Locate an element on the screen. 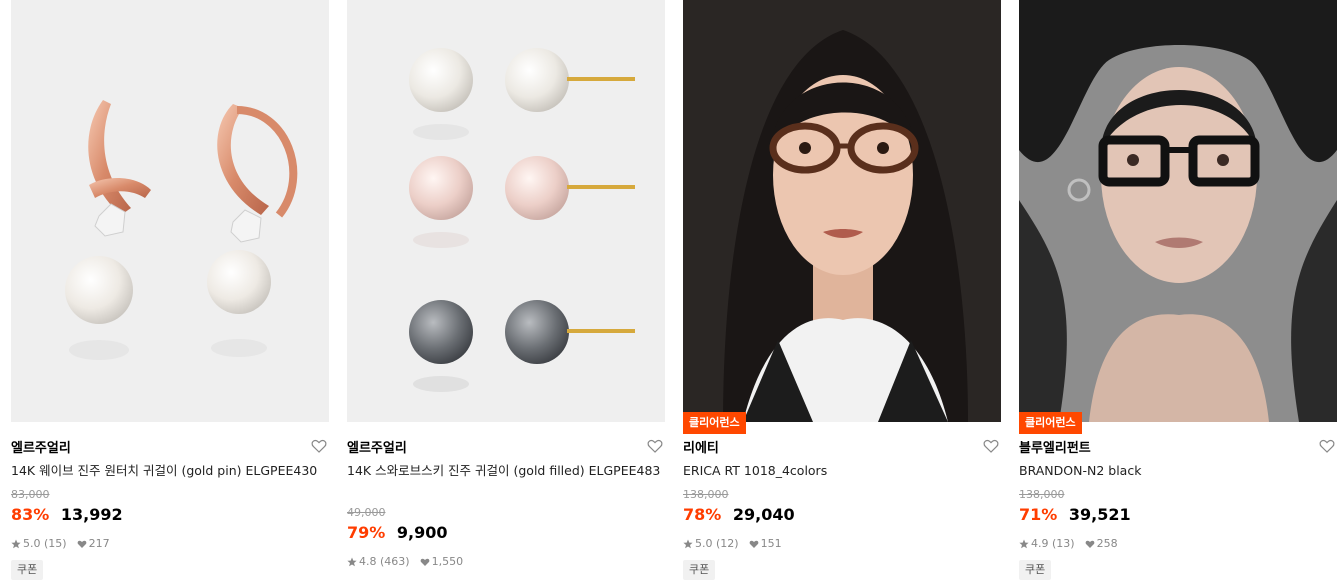 This screenshot has height=587, width=1338. like-count: 217 is located at coordinates (99, 543).